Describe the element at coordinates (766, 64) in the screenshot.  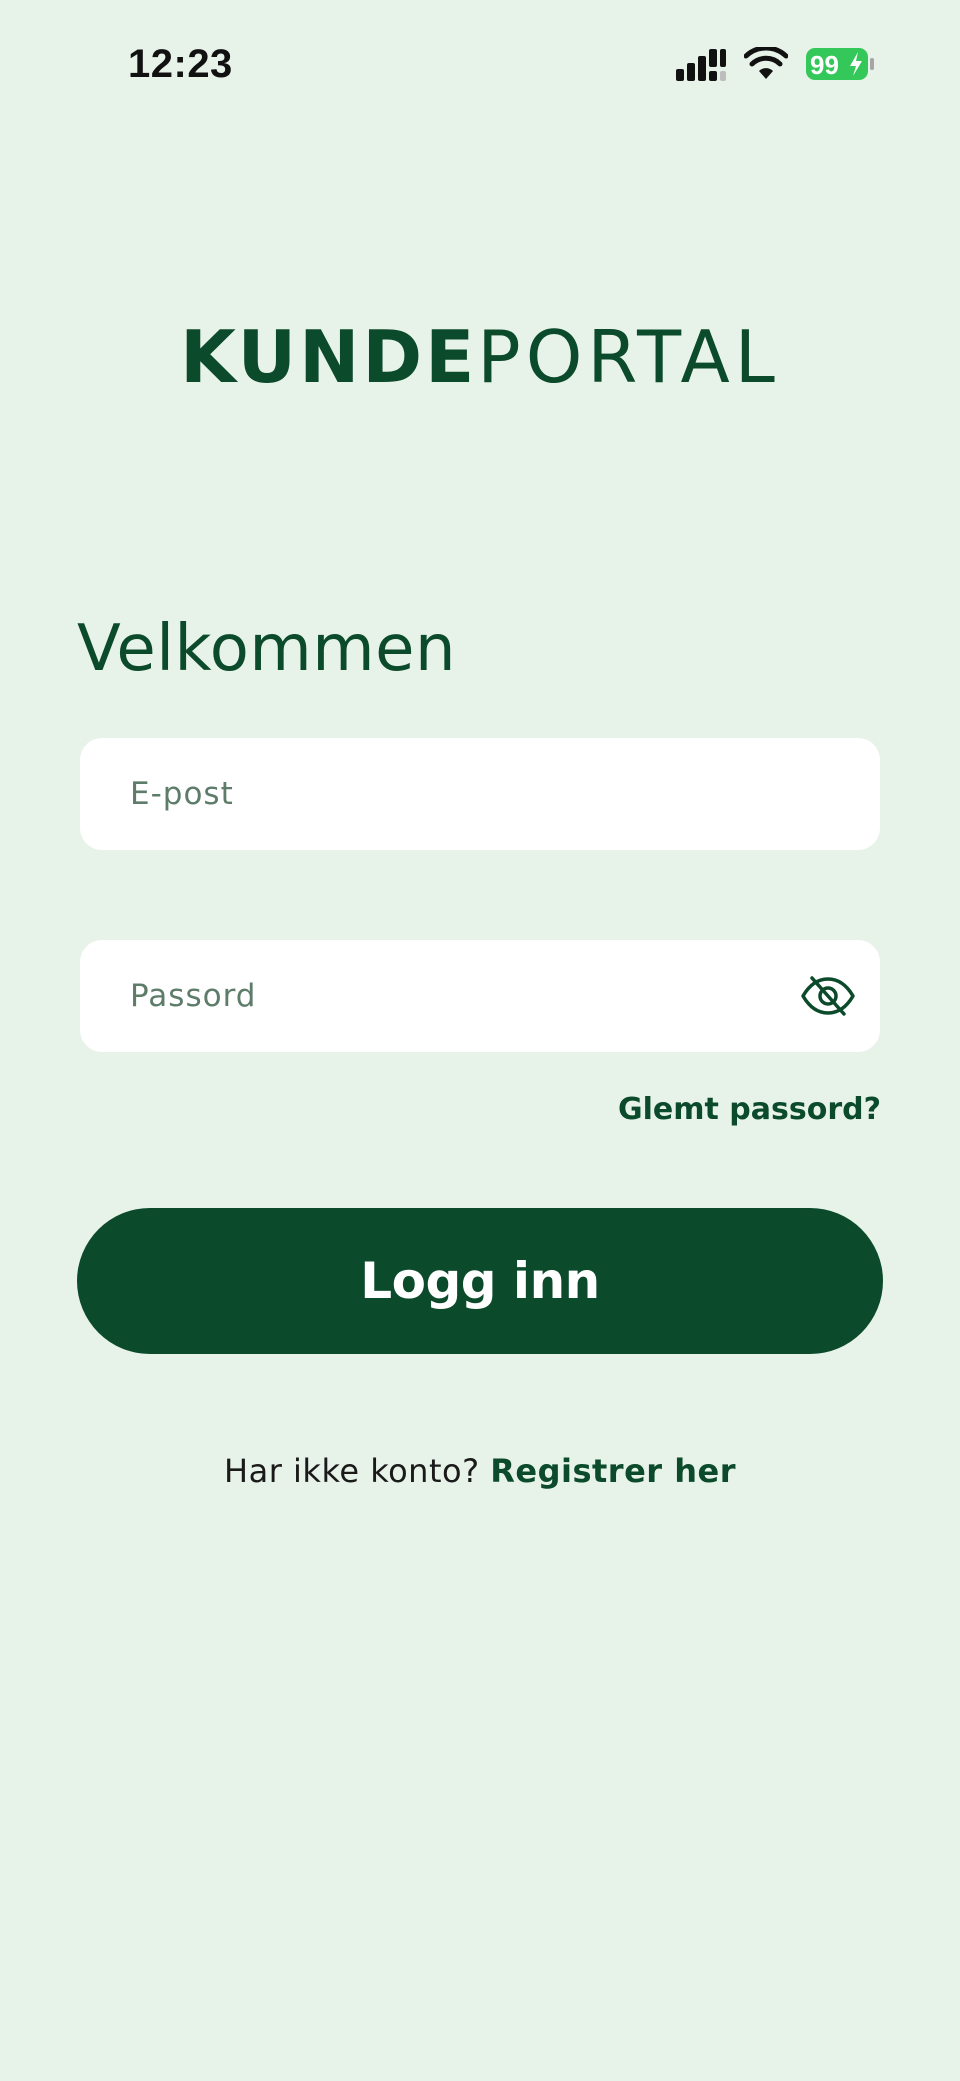
I see `wifi-icon` at that location.